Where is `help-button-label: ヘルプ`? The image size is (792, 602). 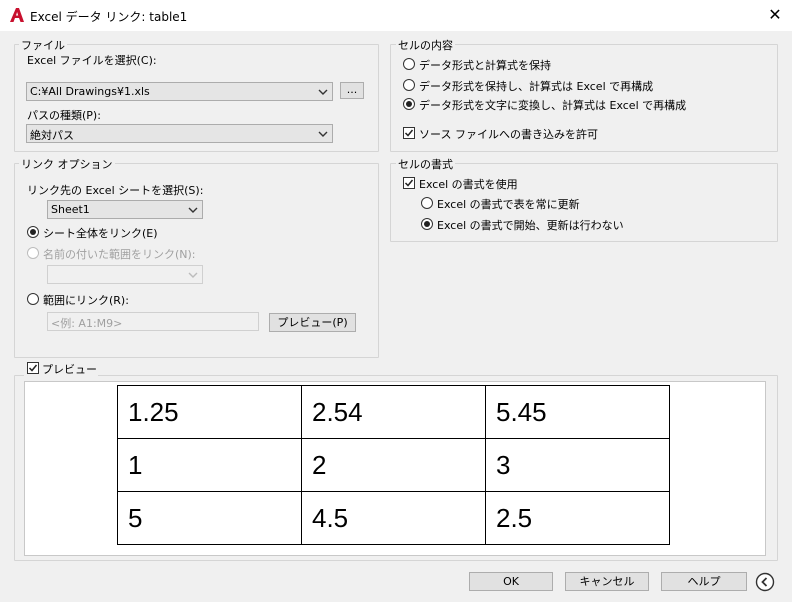 help-button-label: ヘルプ is located at coordinates (704, 581).